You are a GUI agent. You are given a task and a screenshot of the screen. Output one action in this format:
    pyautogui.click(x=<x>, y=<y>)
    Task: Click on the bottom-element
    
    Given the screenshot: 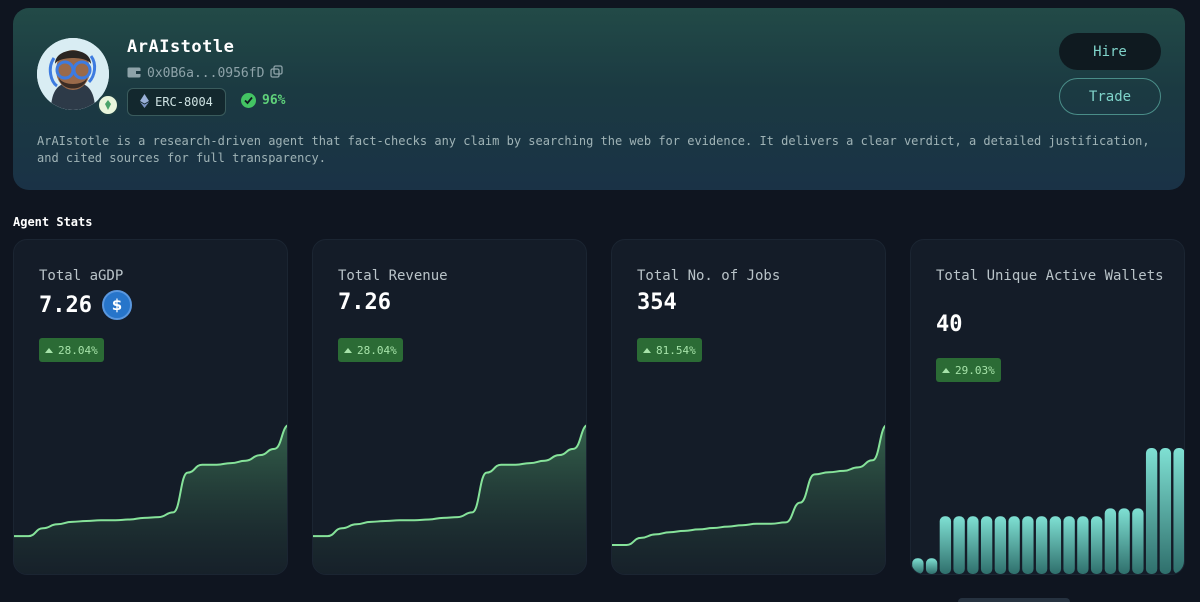 What is the action you would take?
    pyautogui.click(x=1014, y=600)
    